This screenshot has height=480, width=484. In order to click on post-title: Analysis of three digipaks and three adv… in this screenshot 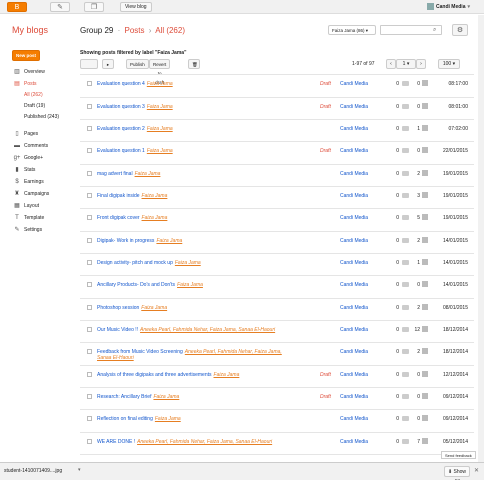, I will do `click(154, 375)`.